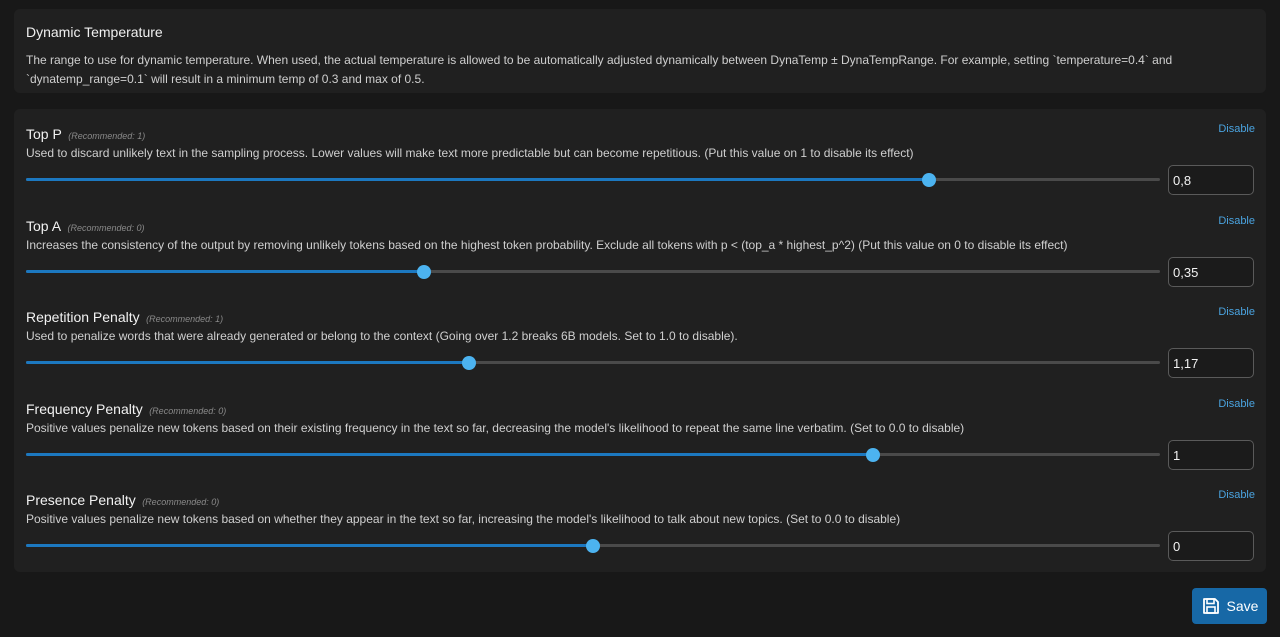 Image resolution: width=1280 pixels, height=637 pixels. I want to click on param-header: Repetition Penalty (Recommended: 1), so click(124, 318).